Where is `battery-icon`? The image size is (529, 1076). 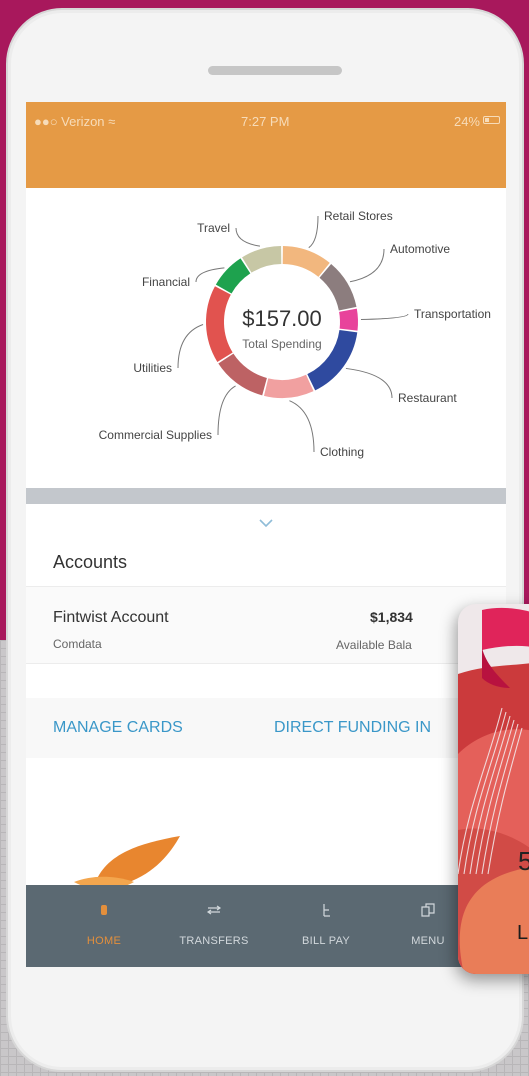
battery-icon is located at coordinates (491, 120).